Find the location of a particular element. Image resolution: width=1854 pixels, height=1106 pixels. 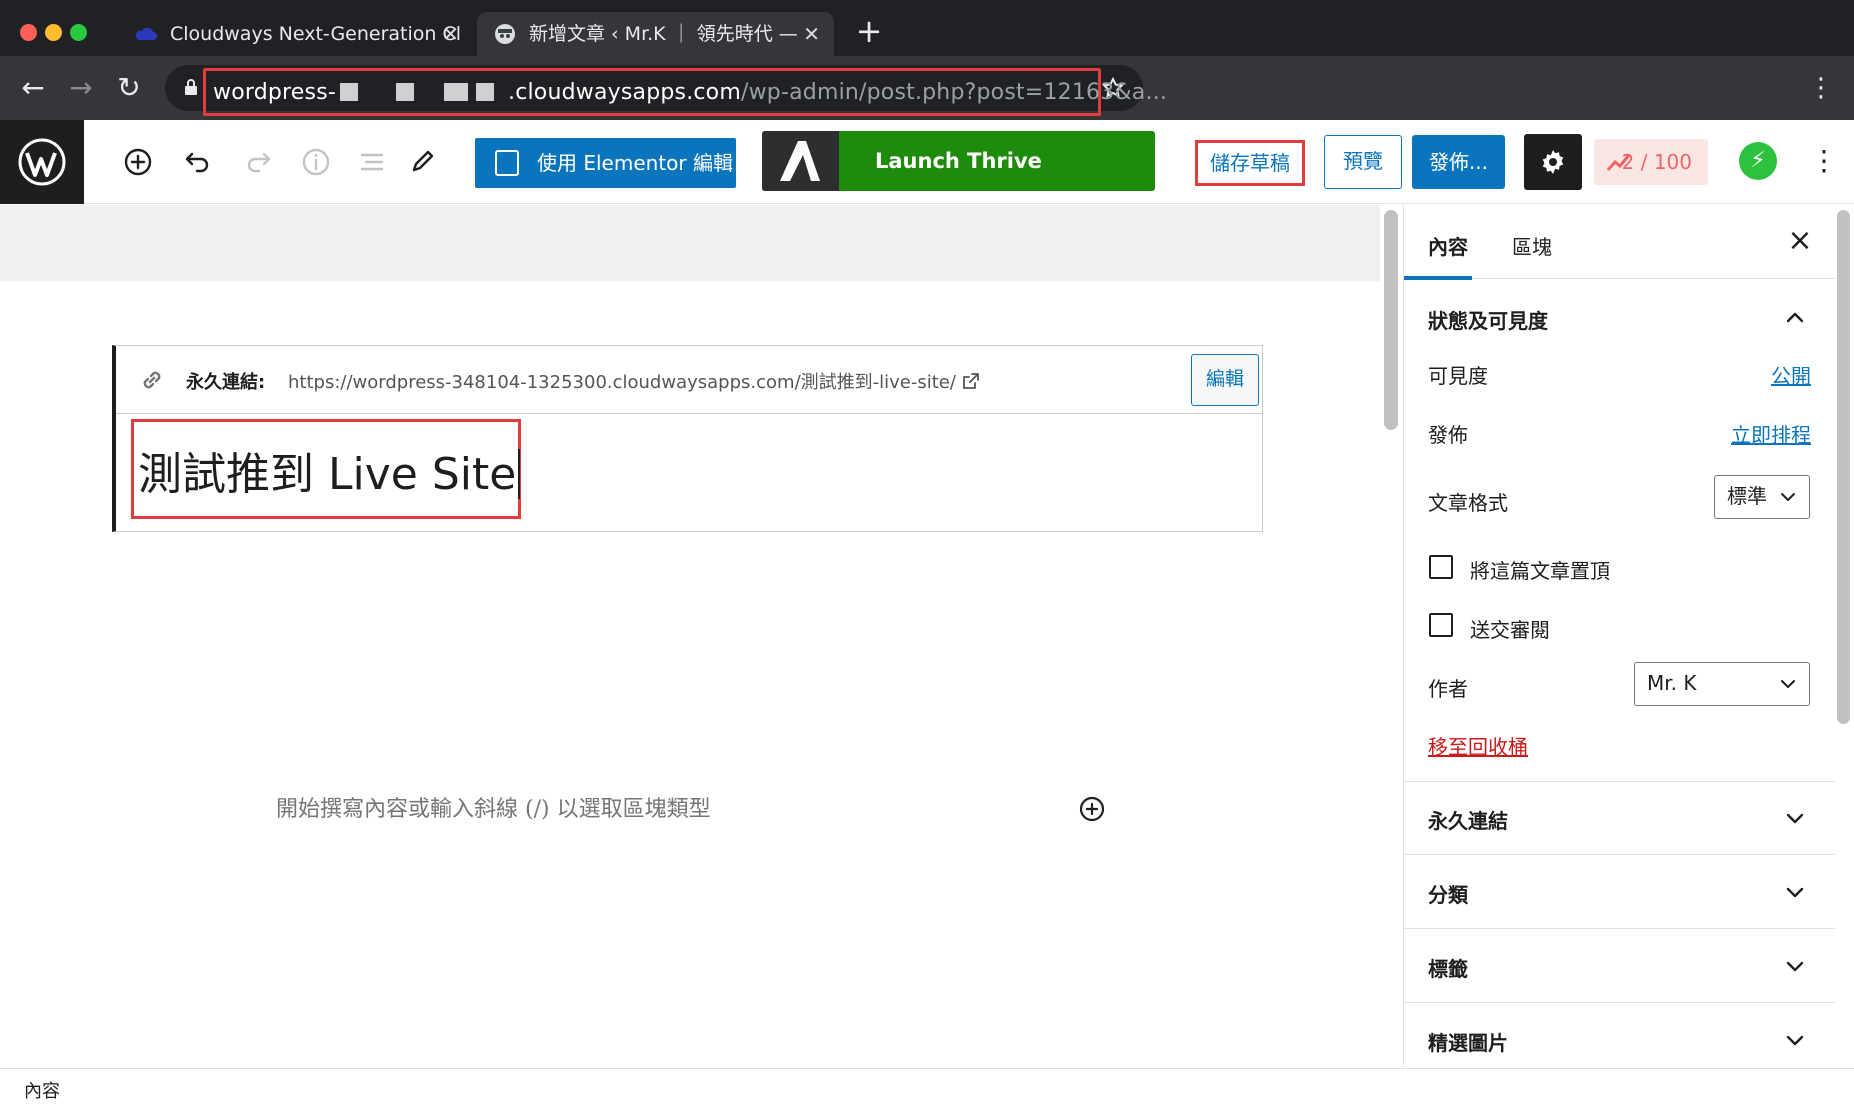

browser-menu-icon: ⋮ is located at coordinates (1821, 88).